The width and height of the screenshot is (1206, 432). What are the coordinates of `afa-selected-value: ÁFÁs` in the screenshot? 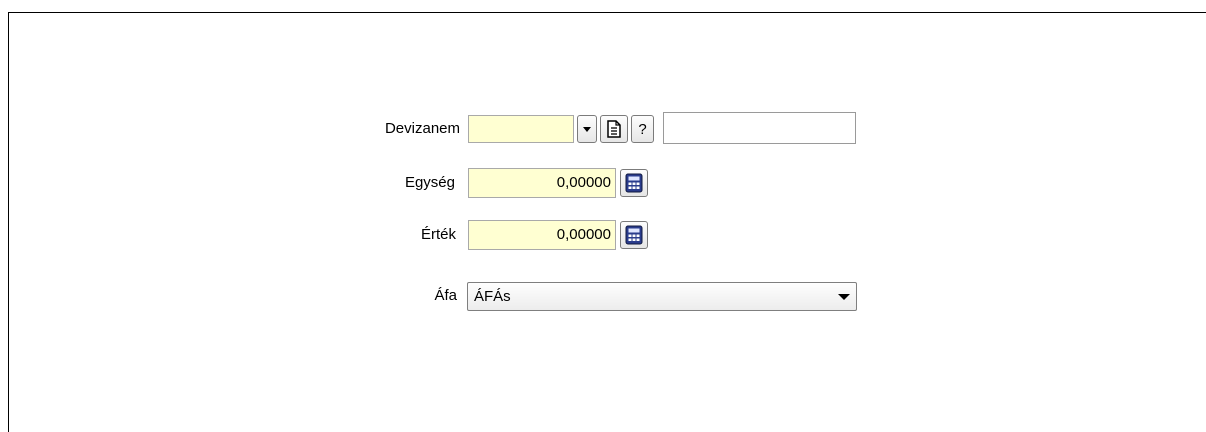 It's located at (492, 296).